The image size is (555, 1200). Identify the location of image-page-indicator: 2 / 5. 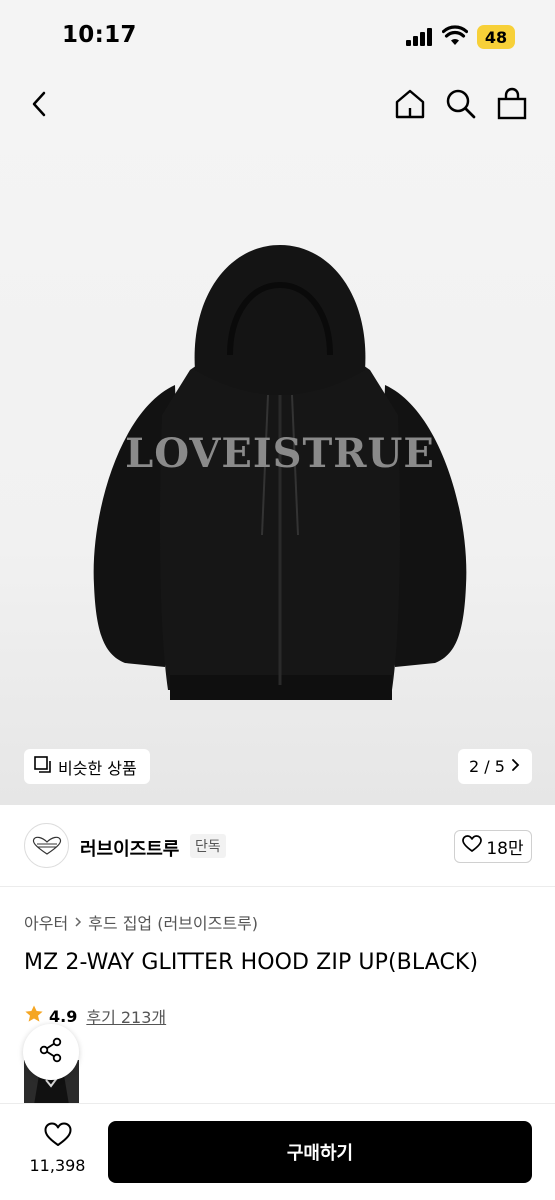
(495, 766).